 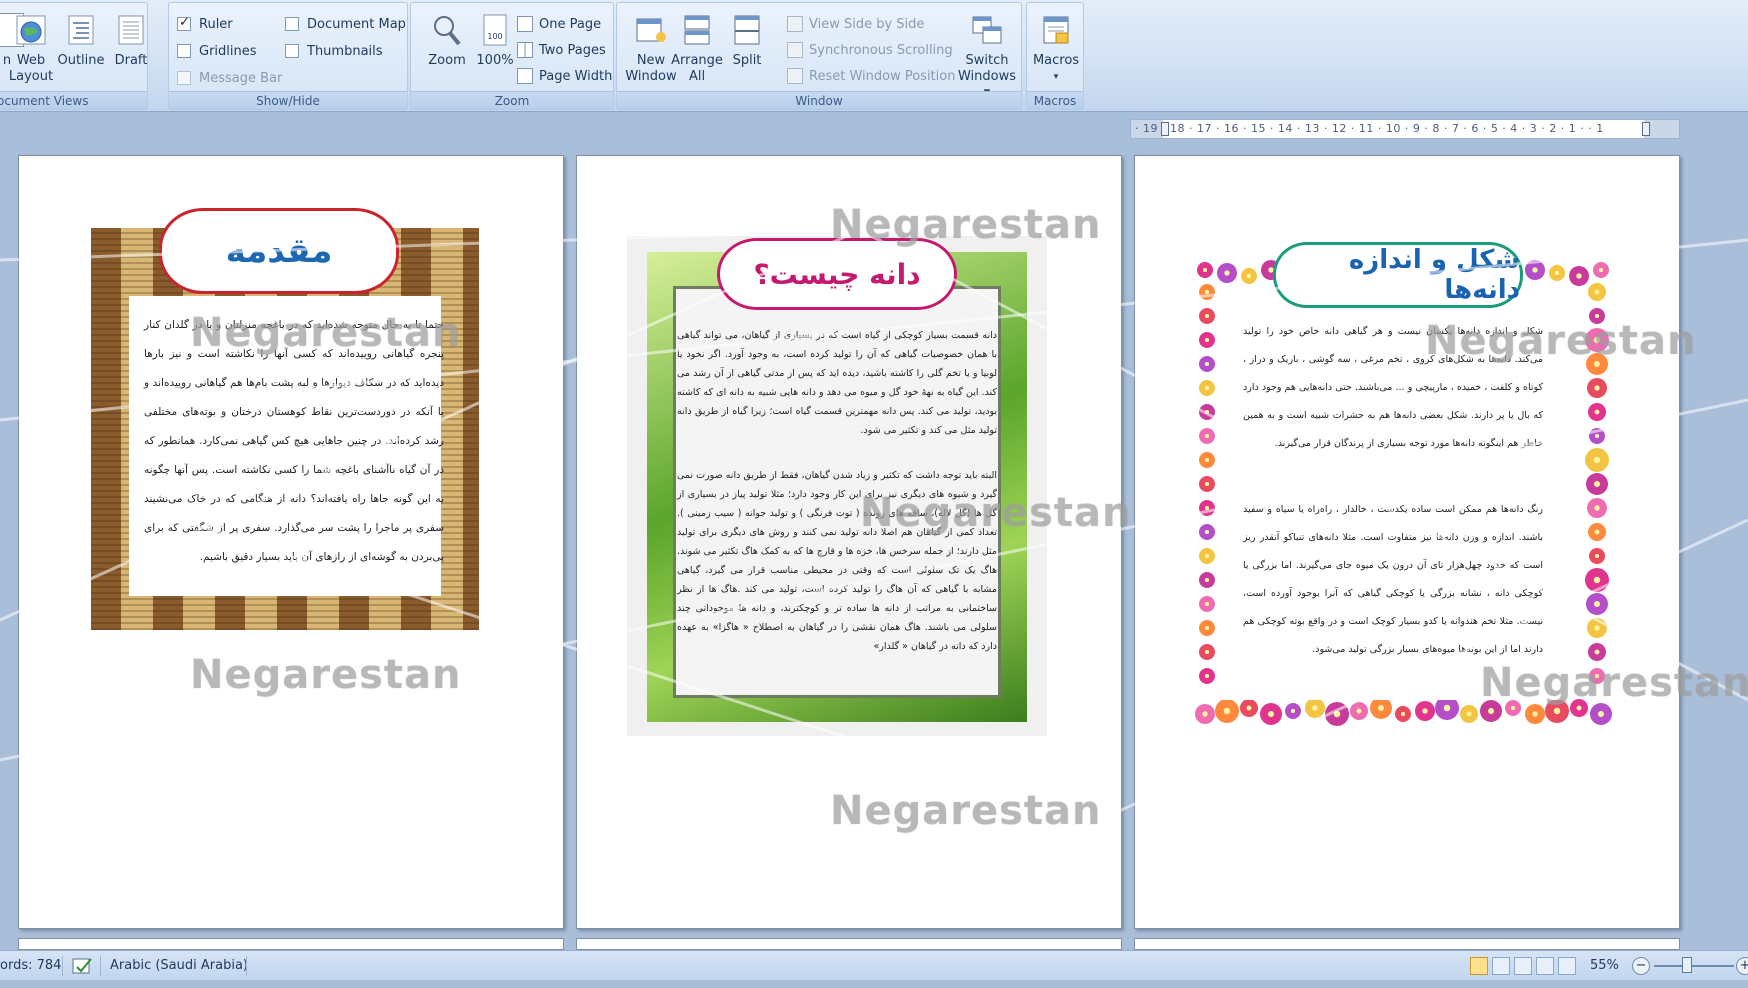 I want to click on ruler-checkbox: Ruler, so click(x=205, y=24).